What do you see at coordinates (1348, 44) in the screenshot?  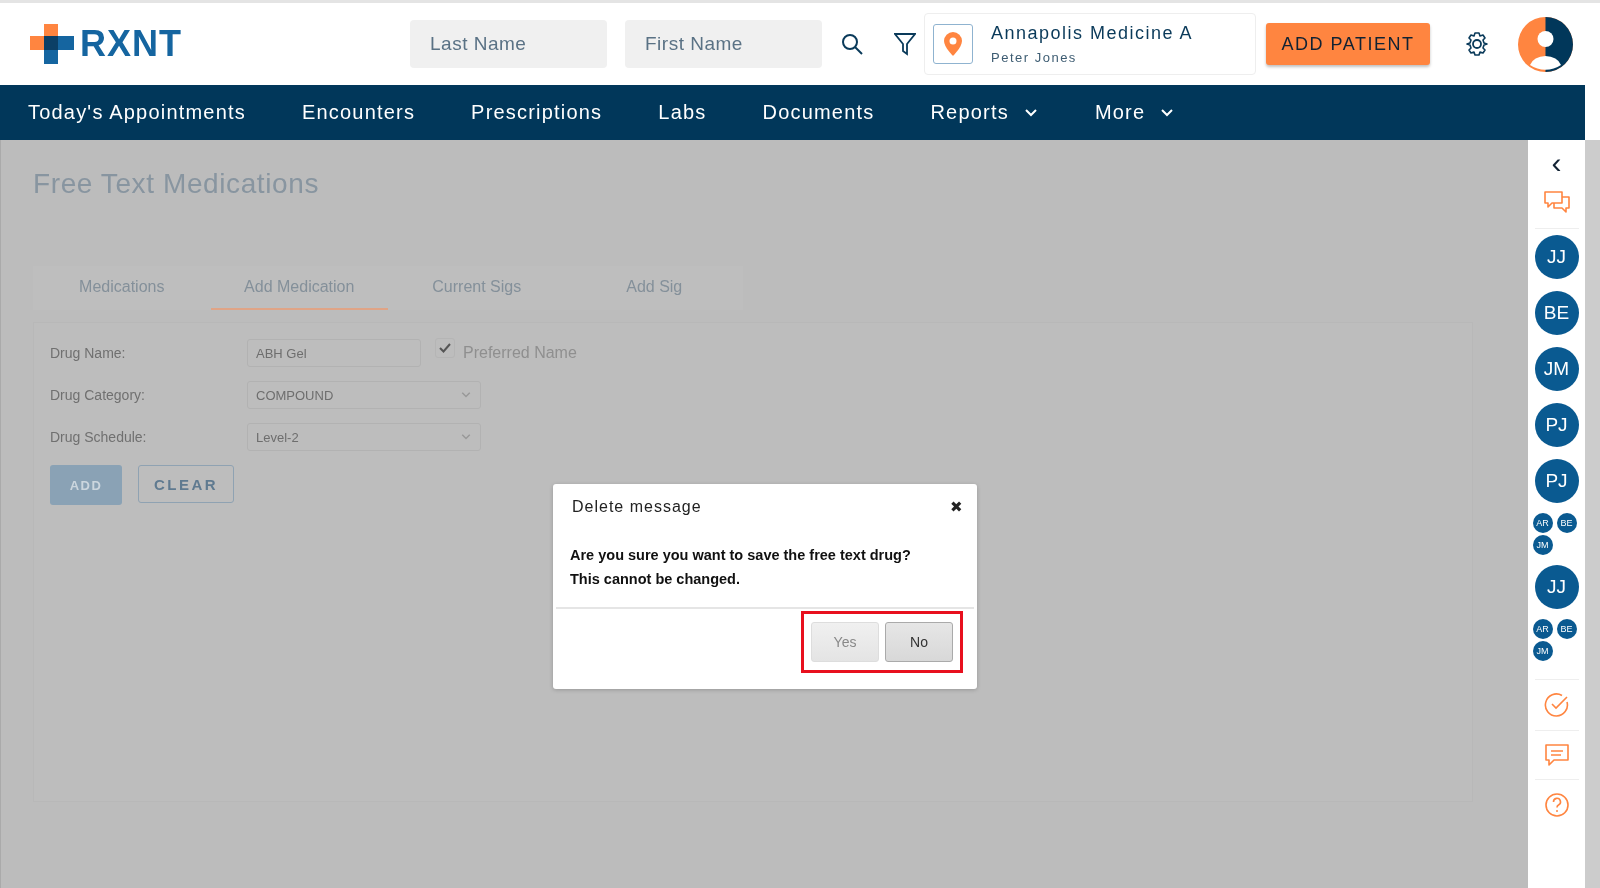 I see `add-patient-button: ADD PATIENT` at bounding box center [1348, 44].